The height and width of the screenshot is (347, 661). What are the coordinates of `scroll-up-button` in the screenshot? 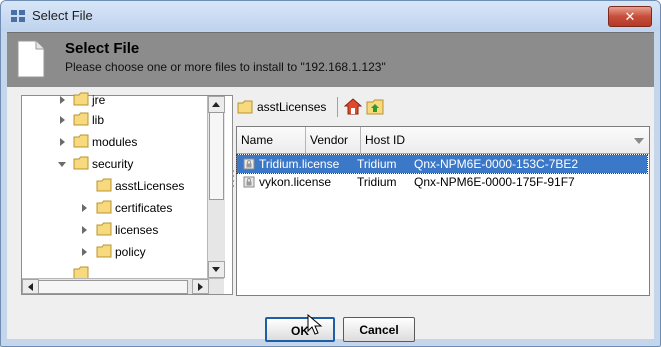 It's located at (216, 104).